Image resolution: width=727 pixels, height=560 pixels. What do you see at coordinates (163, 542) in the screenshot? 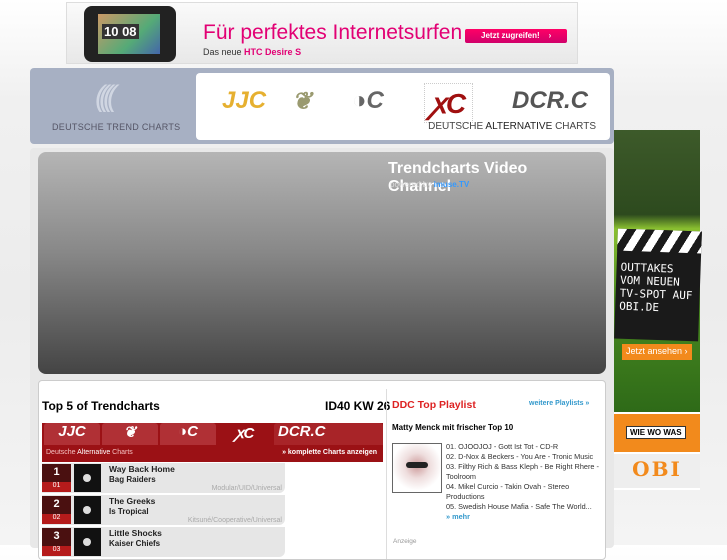
I see `chart-row: 3 03 Little Shocks Kaiser Chiefs` at bounding box center [163, 542].